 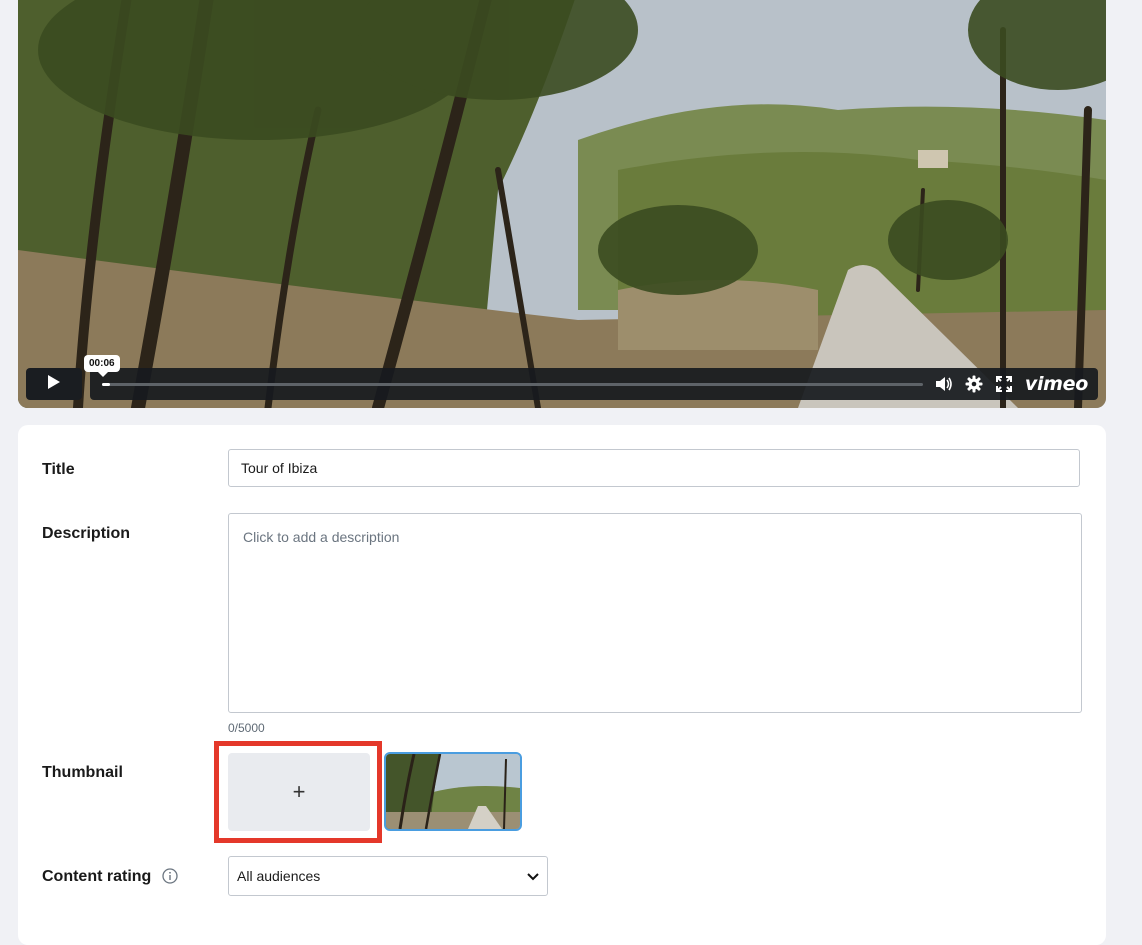 What do you see at coordinates (512, 384) in the screenshot?
I see `progress-track` at bounding box center [512, 384].